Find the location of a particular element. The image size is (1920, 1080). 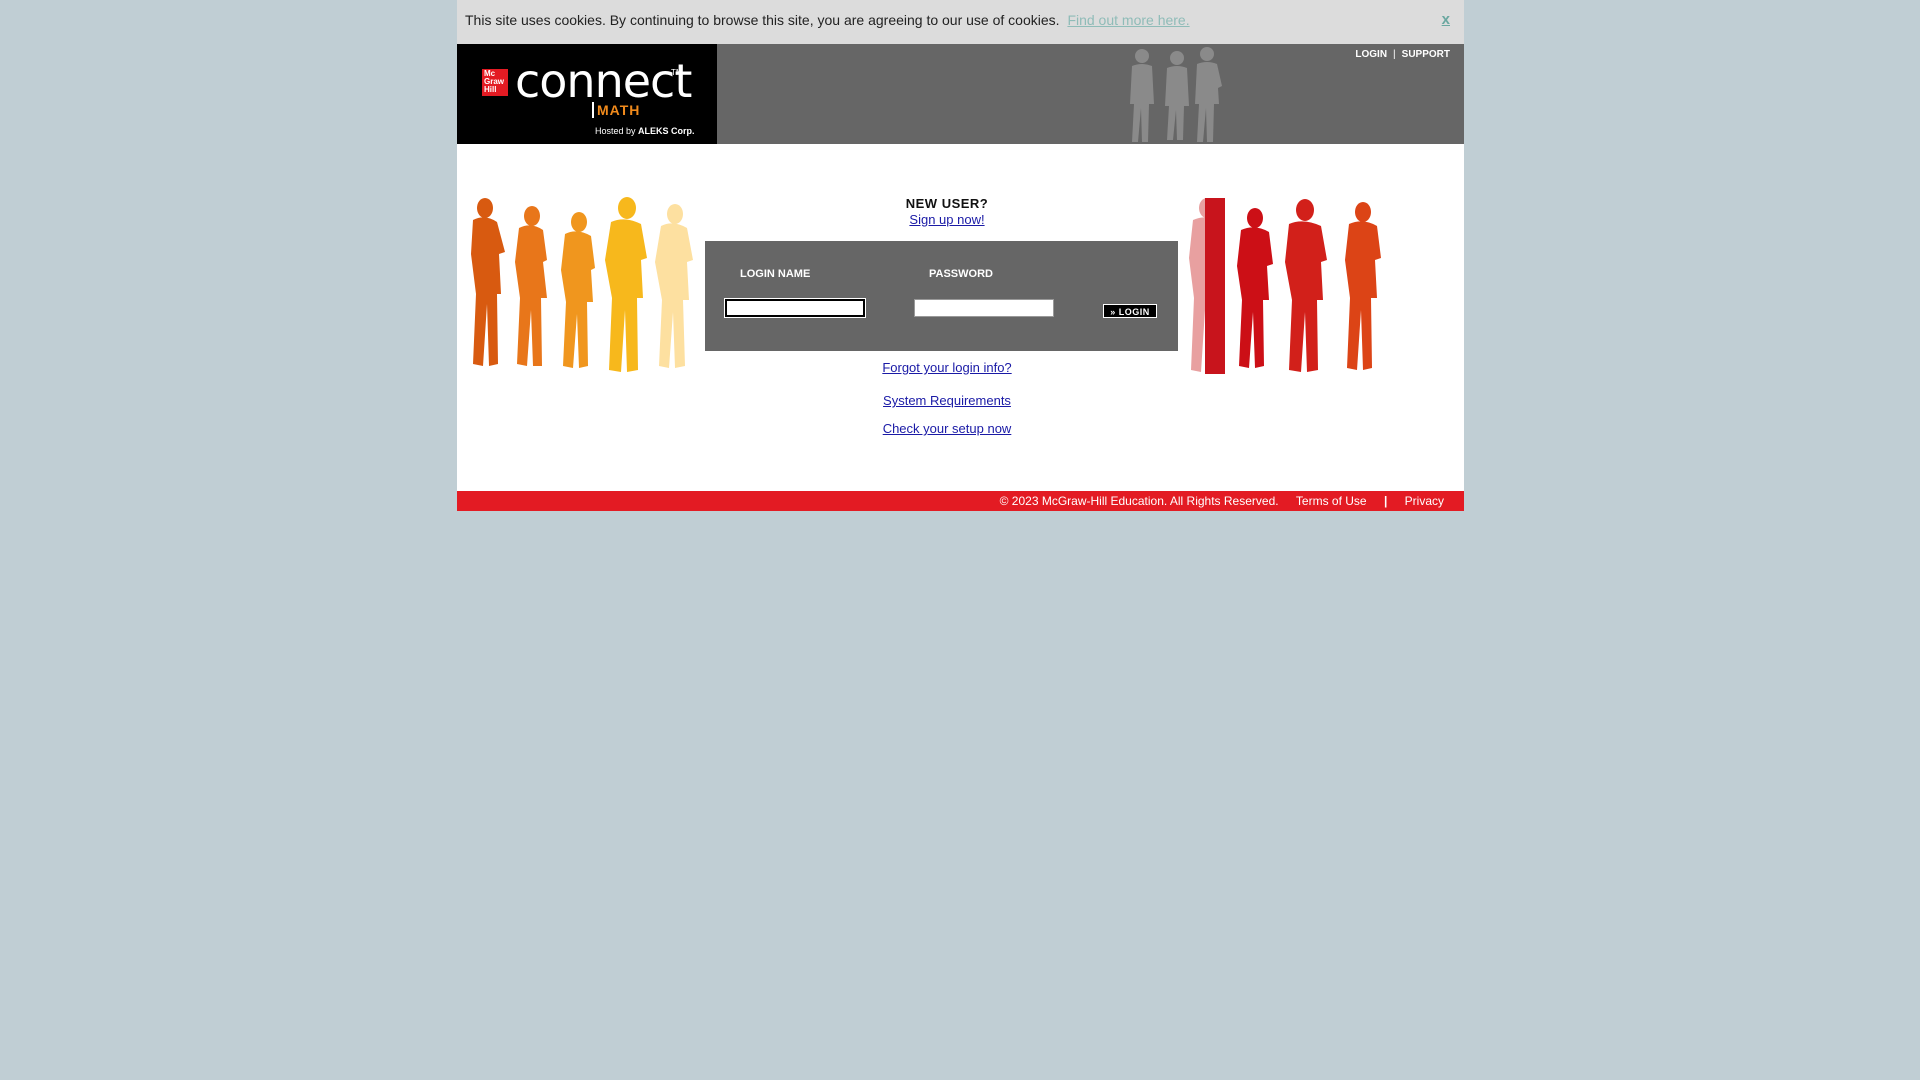

hosted-prefix: Hosted by is located at coordinates (615, 131).